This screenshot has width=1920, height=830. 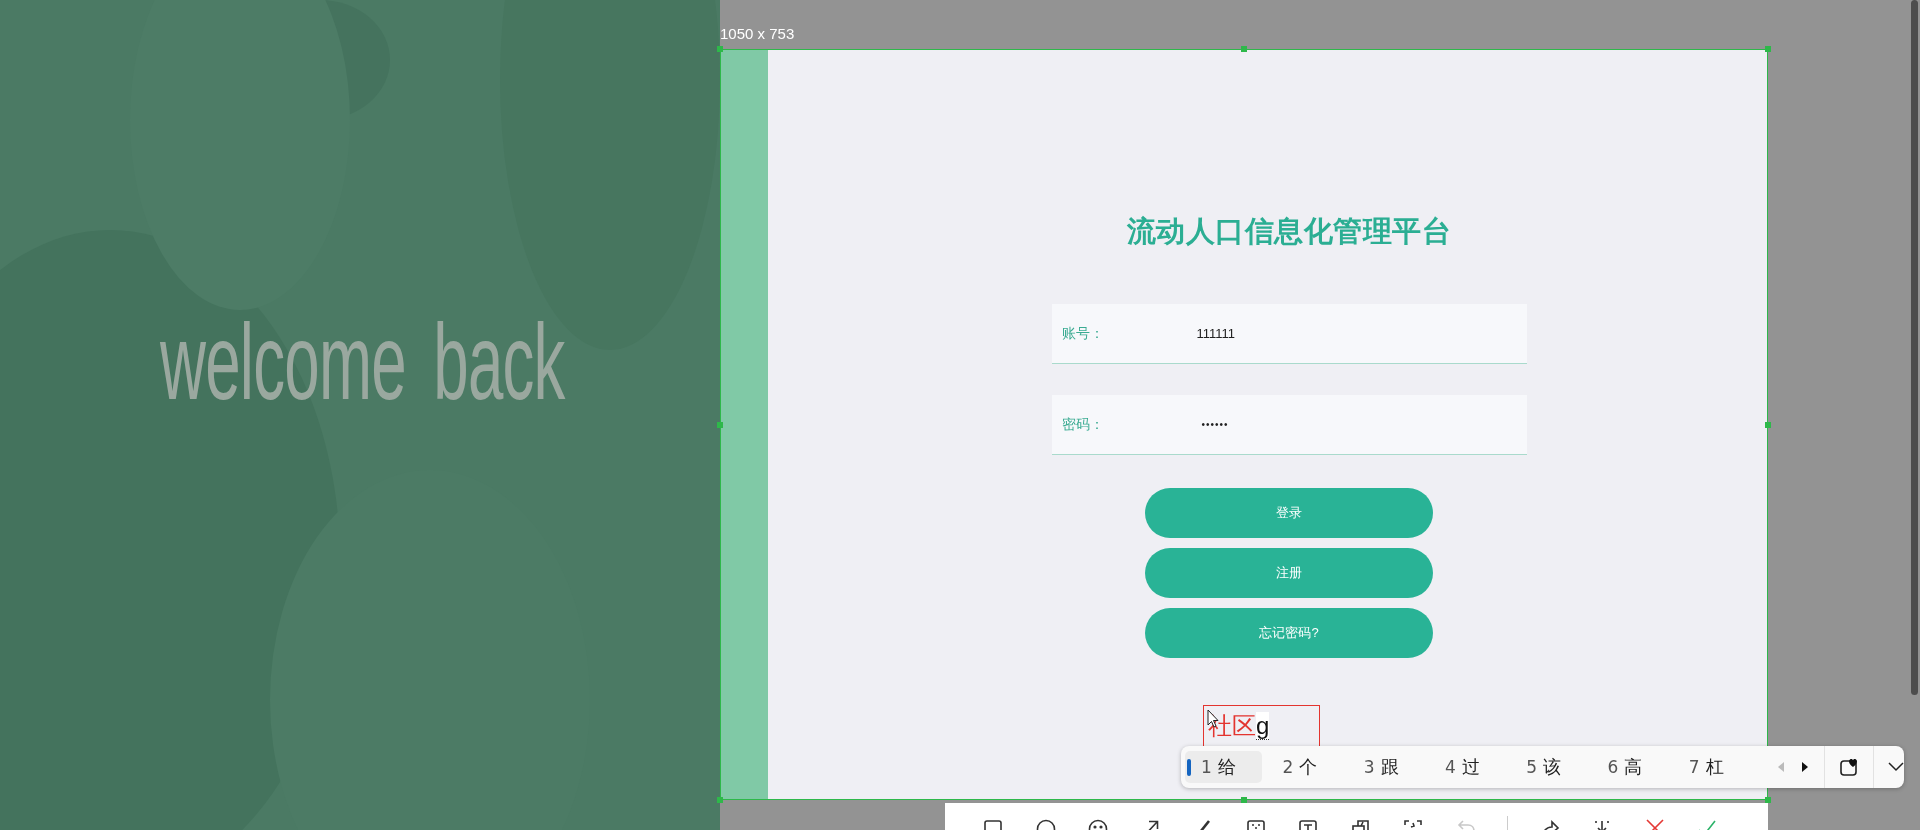 I want to click on text-icon, so click(x=1308, y=824).